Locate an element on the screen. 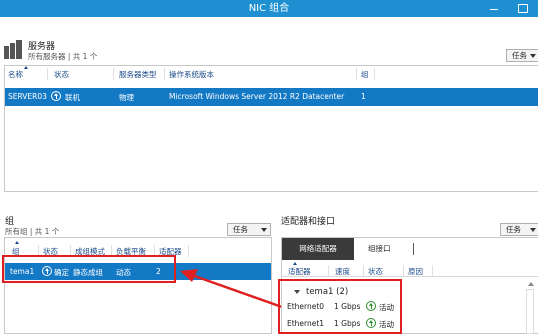 Image resolution: width=538 pixels, height=334 pixels. groups-subtitle: 所有组 | 共 1 个 is located at coordinates (32, 231).